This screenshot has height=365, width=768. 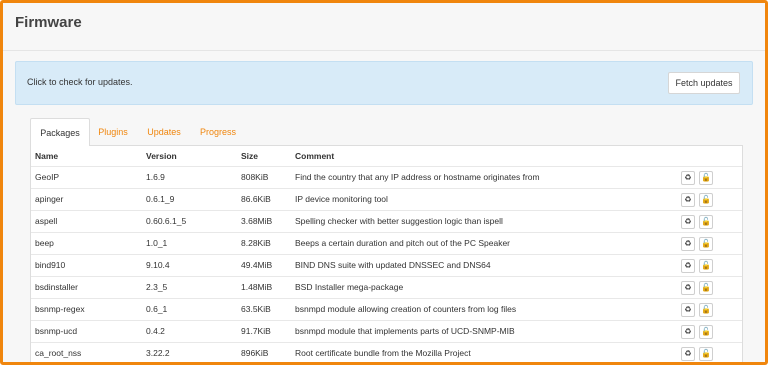 I want to click on package-size: 8.28KiB, so click(x=256, y=243).